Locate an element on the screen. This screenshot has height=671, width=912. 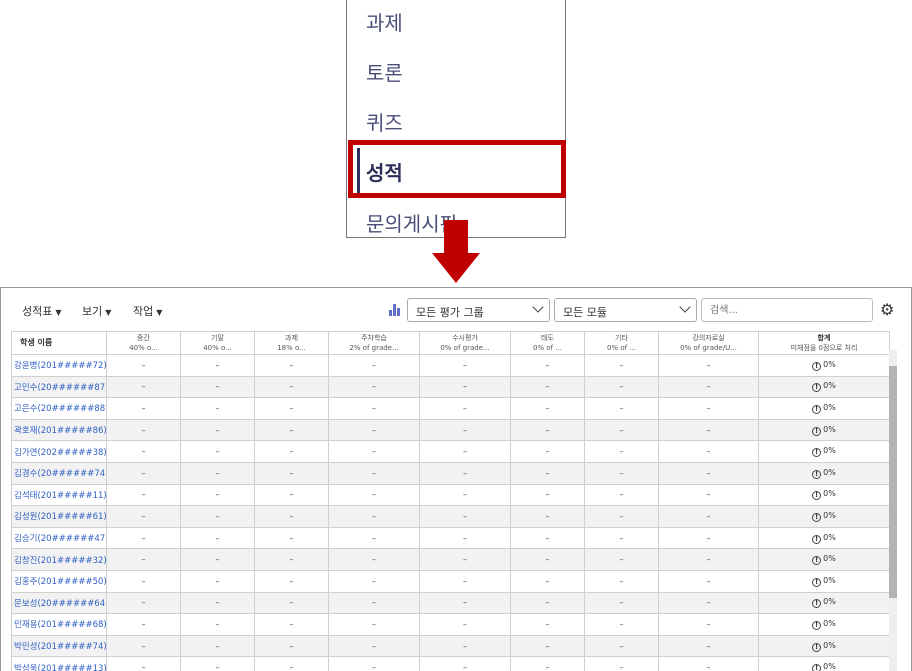
search-input is located at coordinates (787, 310).